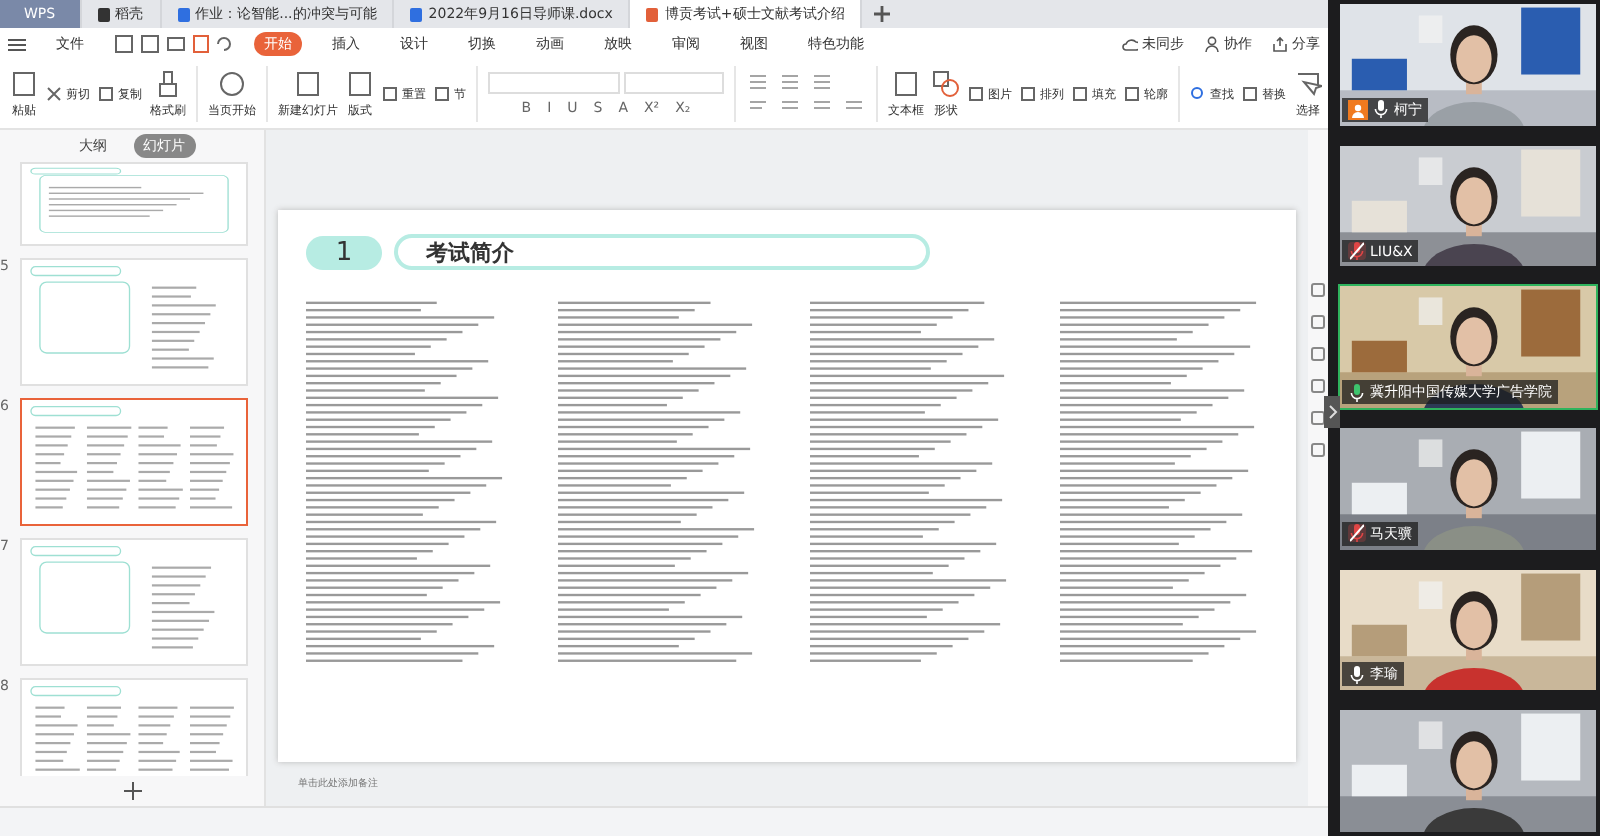  What do you see at coordinates (1130, 44) in the screenshot?
I see `cloud-icon` at bounding box center [1130, 44].